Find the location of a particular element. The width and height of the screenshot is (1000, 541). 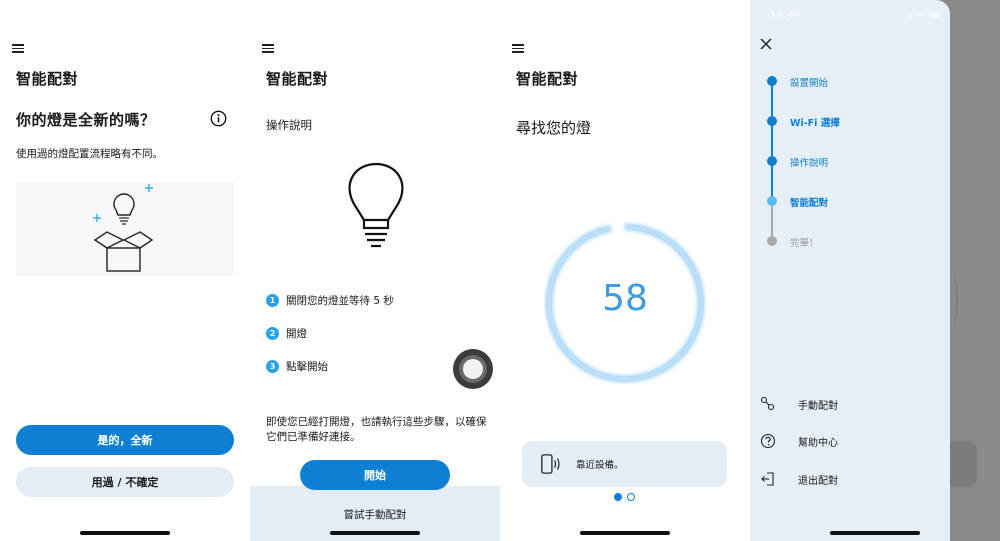

timeline-line-pending is located at coordinates (772, 221).